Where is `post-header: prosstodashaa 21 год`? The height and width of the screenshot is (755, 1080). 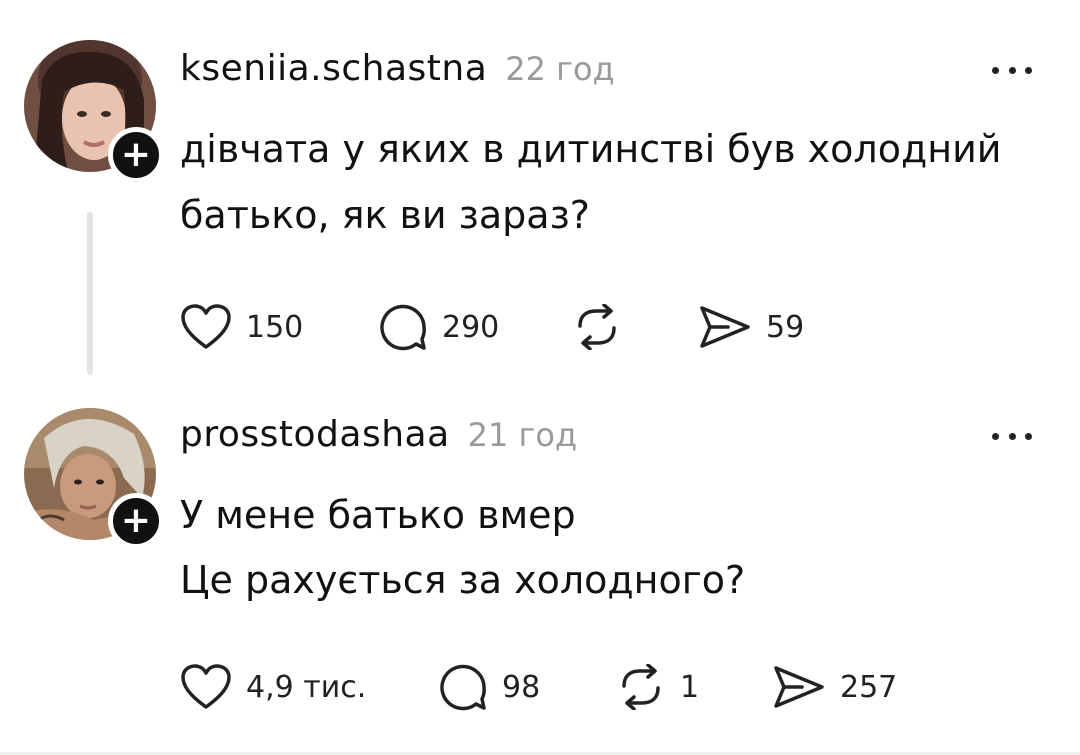 post-header: prosstodashaa 21 год is located at coordinates (378, 434).